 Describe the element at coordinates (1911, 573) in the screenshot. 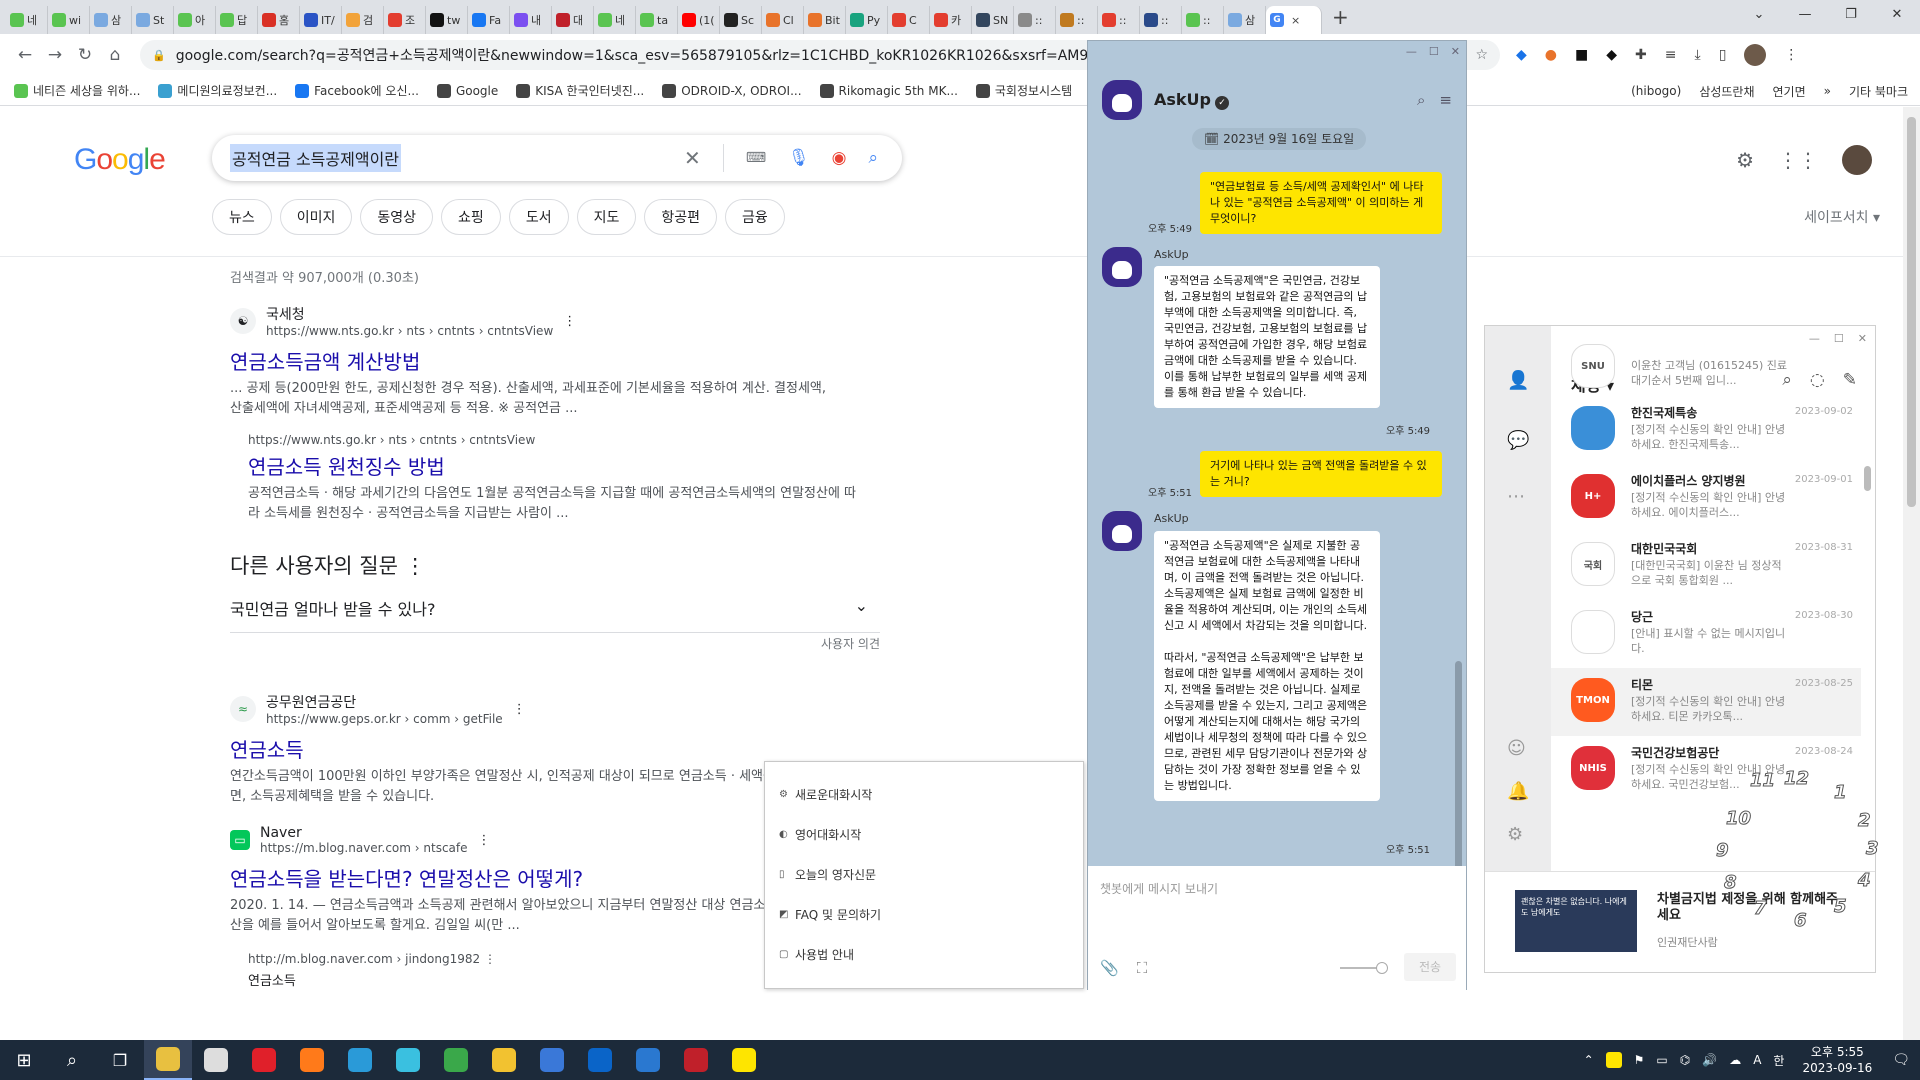

I see `page-scrollbar` at that location.